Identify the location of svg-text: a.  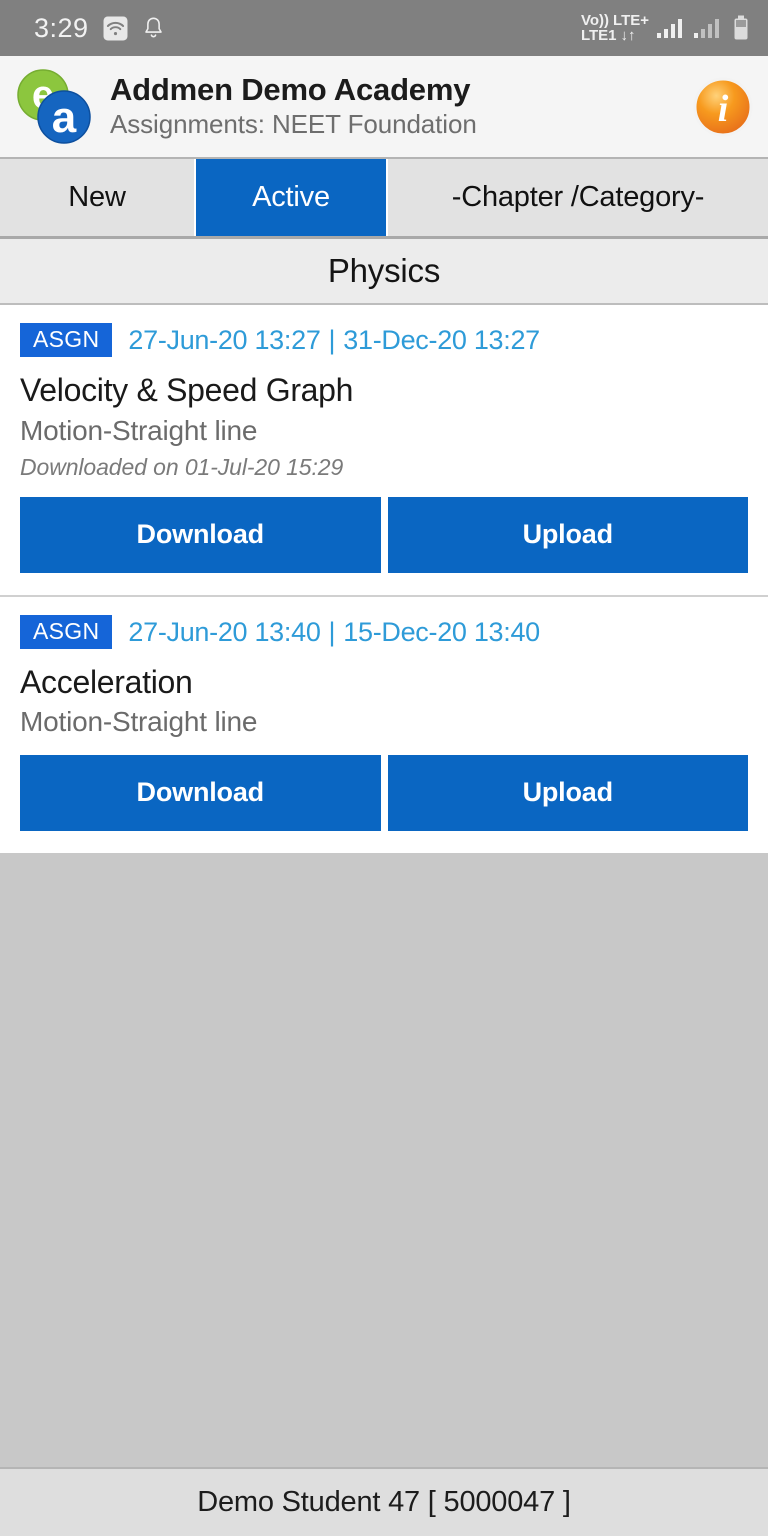
(64, 117).